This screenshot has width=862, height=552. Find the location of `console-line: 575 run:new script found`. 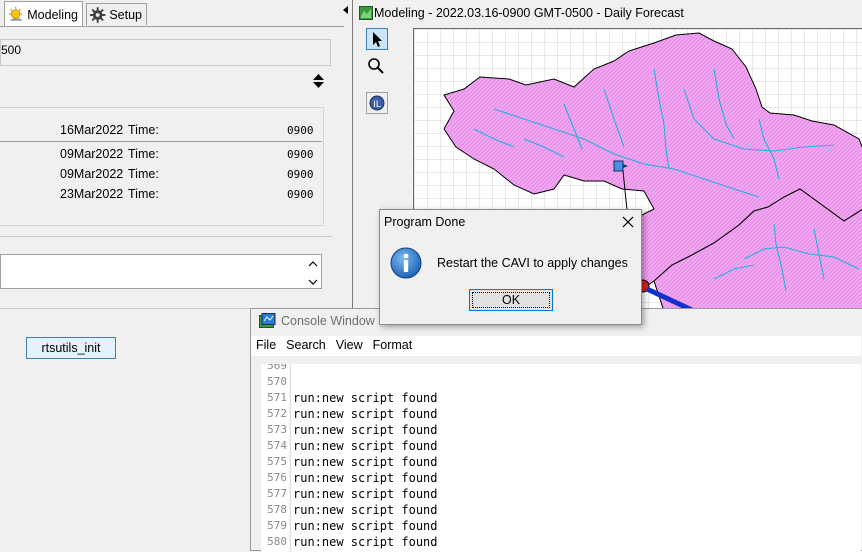

console-line: 575 run:new script found is located at coordinates (349, 462).